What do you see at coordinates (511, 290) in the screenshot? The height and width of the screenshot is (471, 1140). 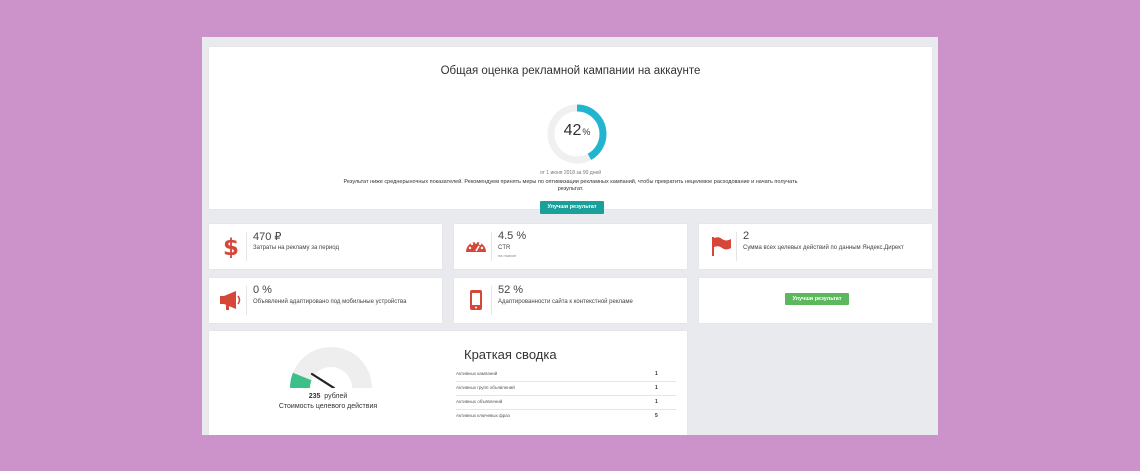 I see `metric-value: 52 %` at bounding box center [511, 290].